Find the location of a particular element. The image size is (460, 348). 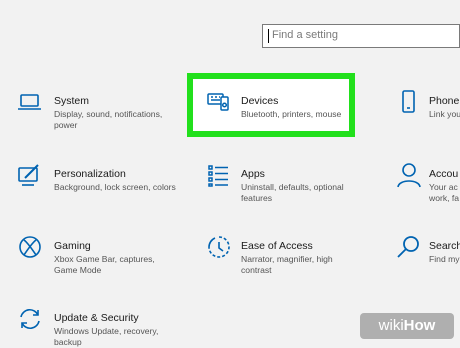

search-placeholder: Find a setting is located at coordinates (305, 35).